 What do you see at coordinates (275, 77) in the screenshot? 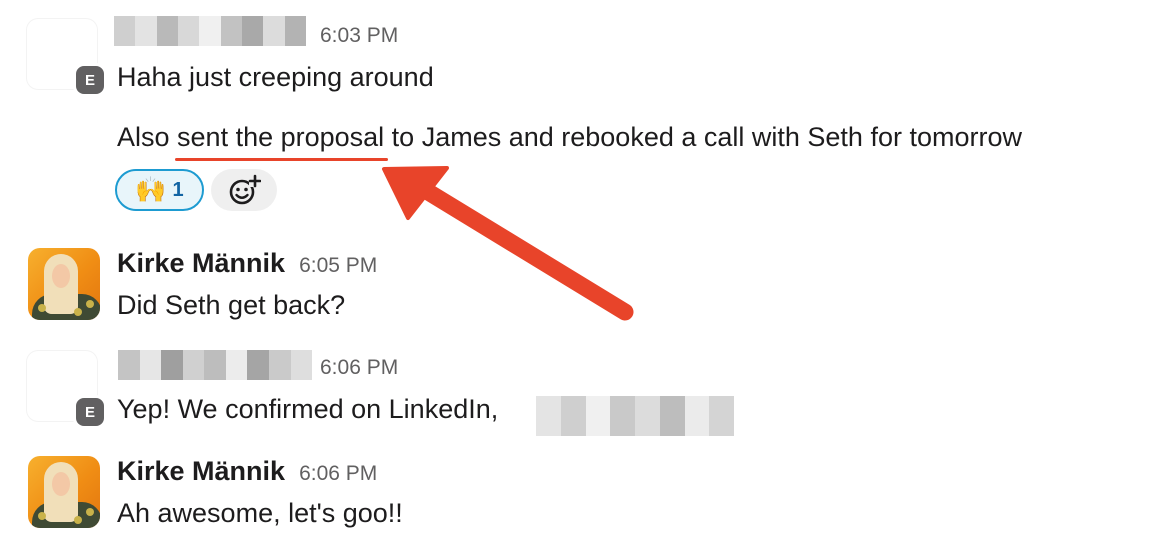
I see `message-text: Haha just creeping around` at bounding box center [275, 77].